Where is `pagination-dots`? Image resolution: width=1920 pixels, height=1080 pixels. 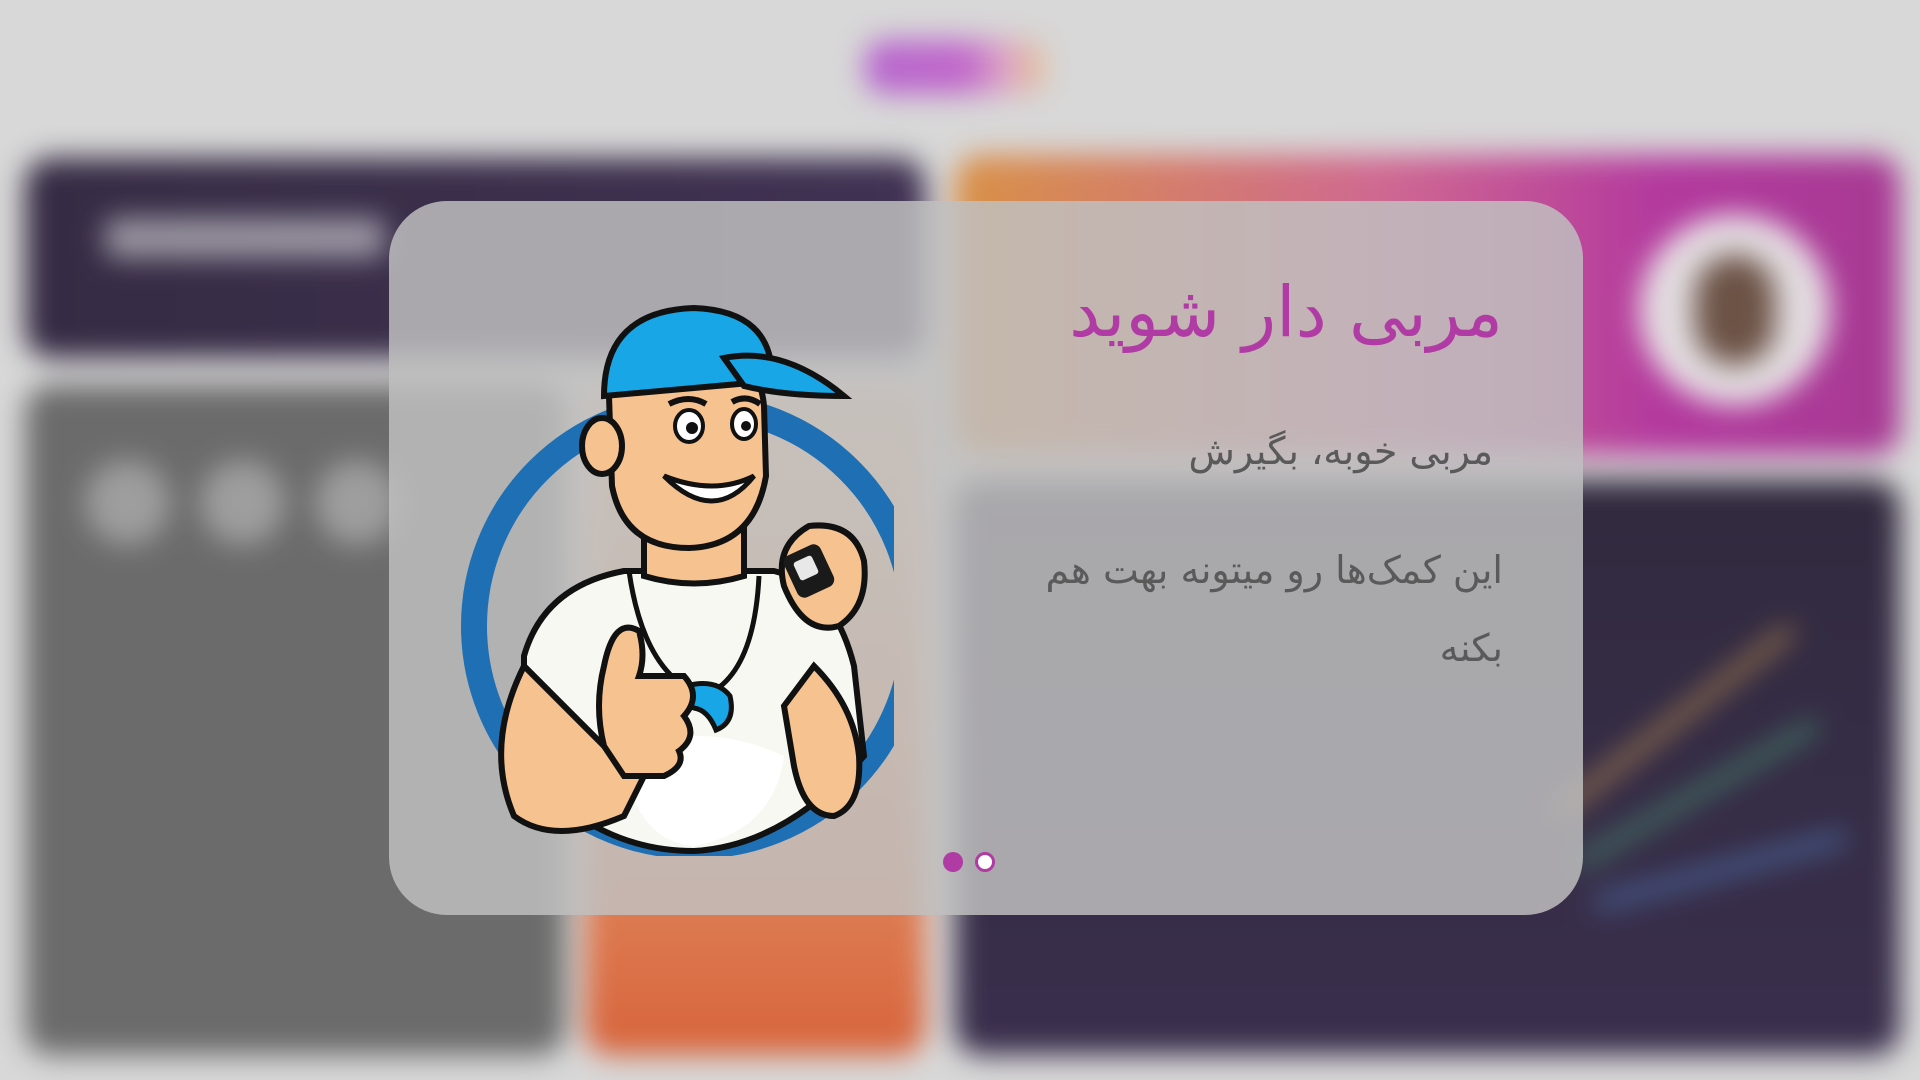 pagination-dots is located at coordinates (969, 862).